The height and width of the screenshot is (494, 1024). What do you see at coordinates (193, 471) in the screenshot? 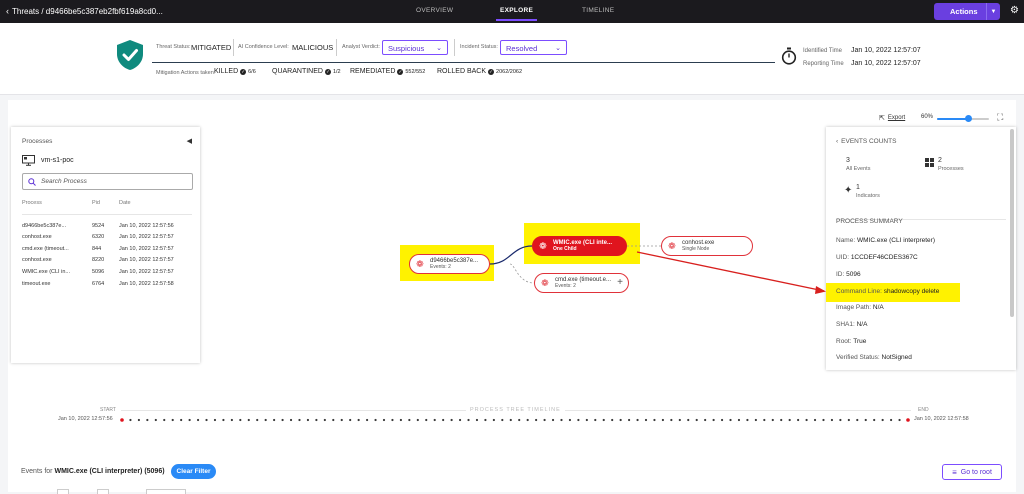
I see `clear-filter-button: Clear Filter` at bounding box center [193, 471].